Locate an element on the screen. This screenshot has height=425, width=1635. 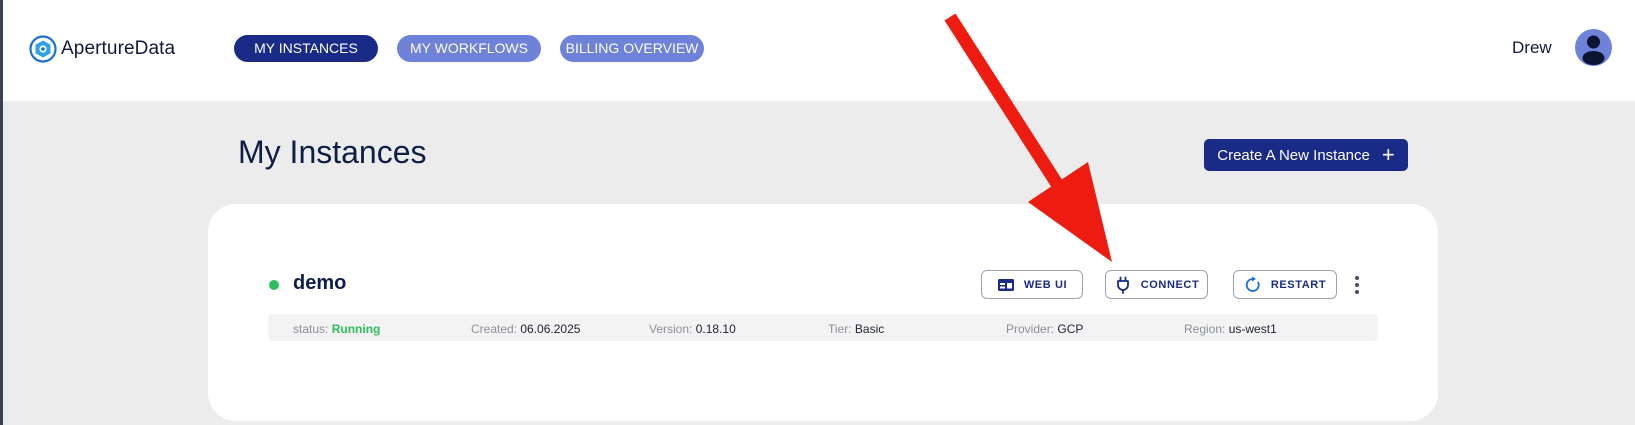
detail-version: Version: 0.18.10 is located at coordinates (692, 329).